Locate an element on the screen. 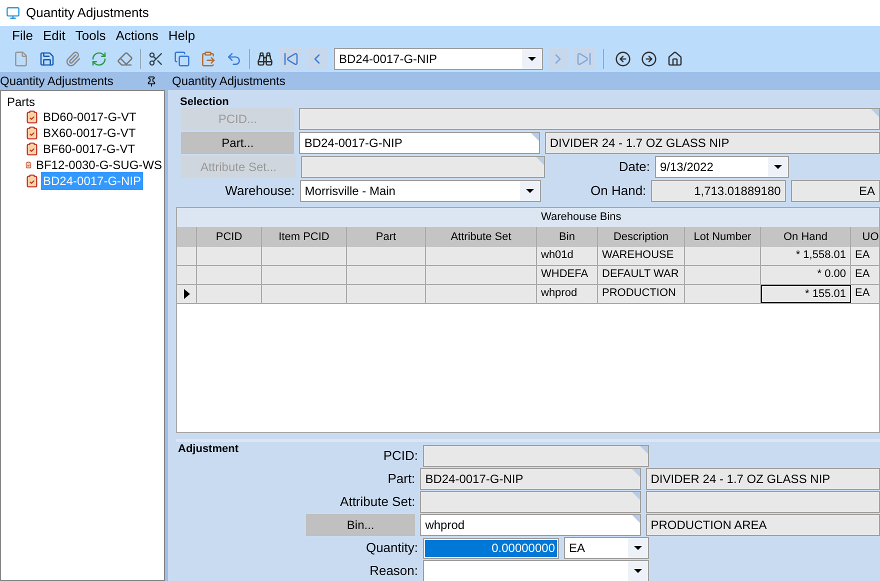 The height and width of the screenshot is (581, 880). menu-item: Edit is located at coordinates (54, 36).